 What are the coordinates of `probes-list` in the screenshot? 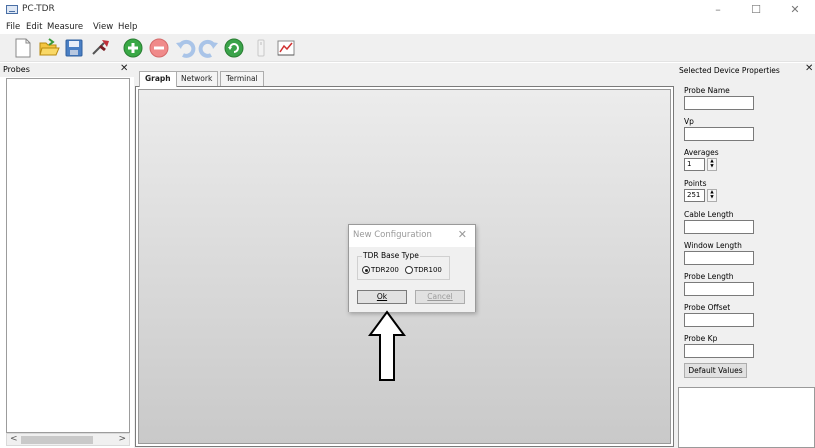 It's located at (68, 255).